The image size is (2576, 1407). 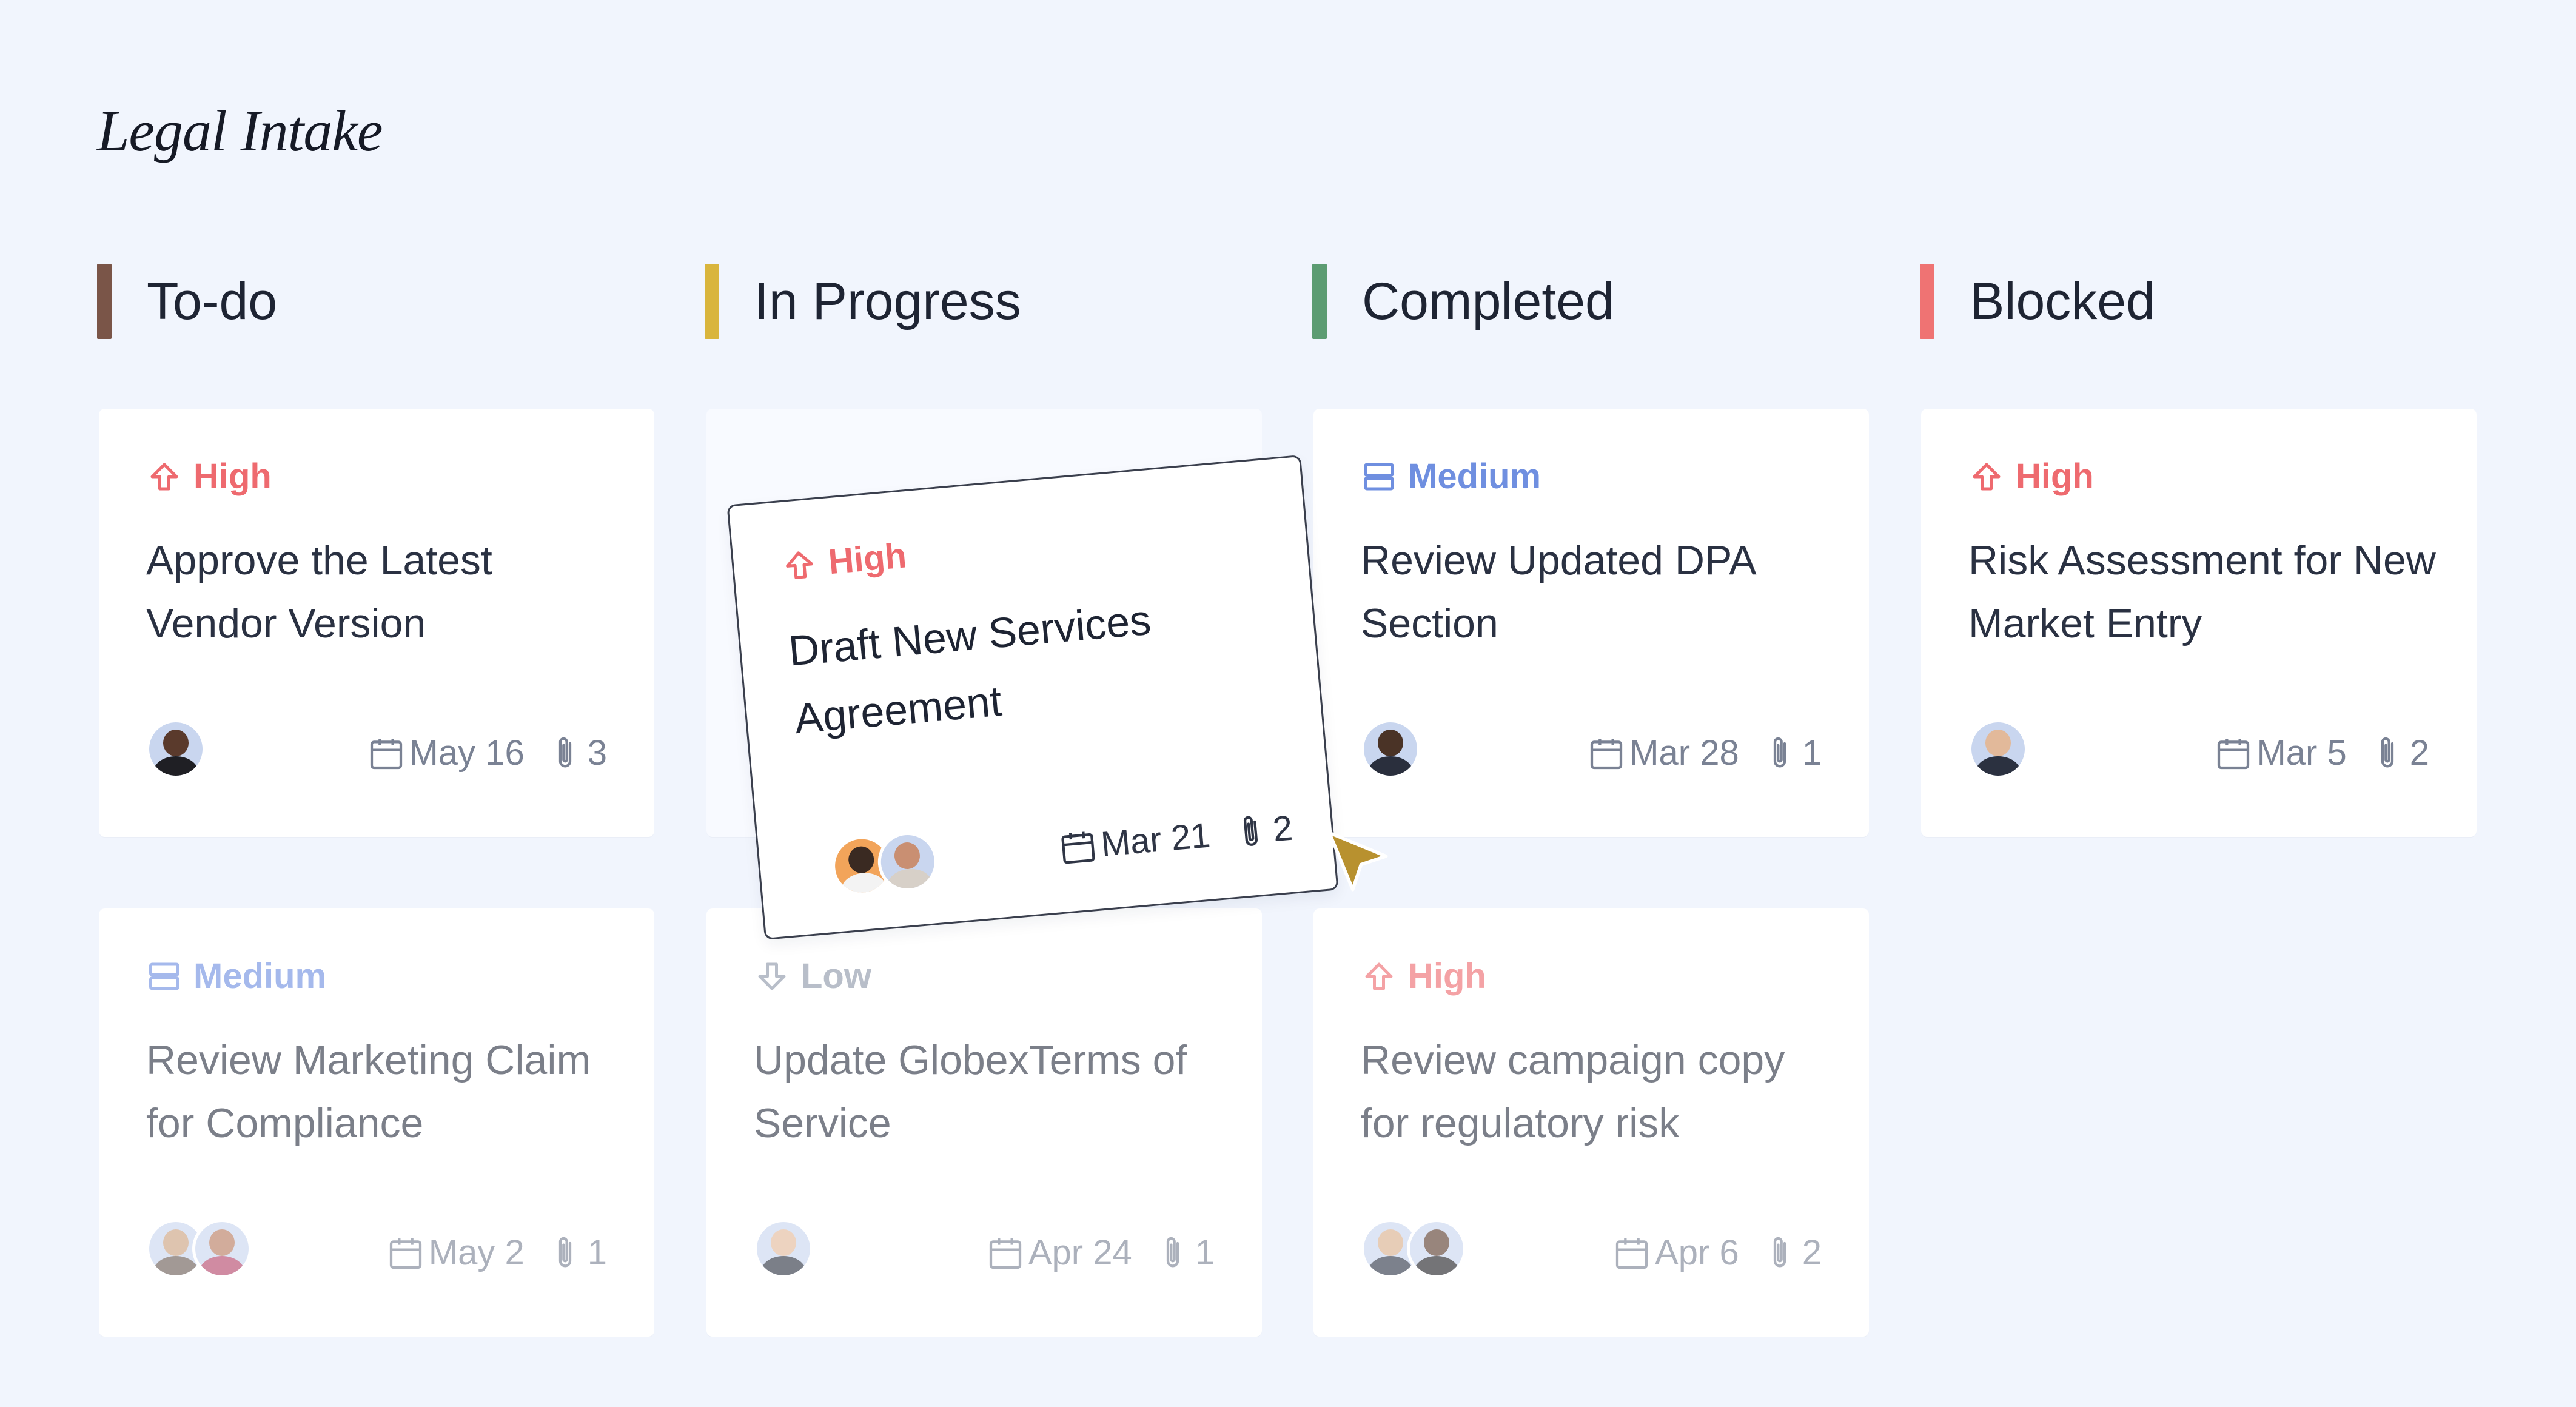 I want to click on due-date: May 2, so click(x=476, y=1252).